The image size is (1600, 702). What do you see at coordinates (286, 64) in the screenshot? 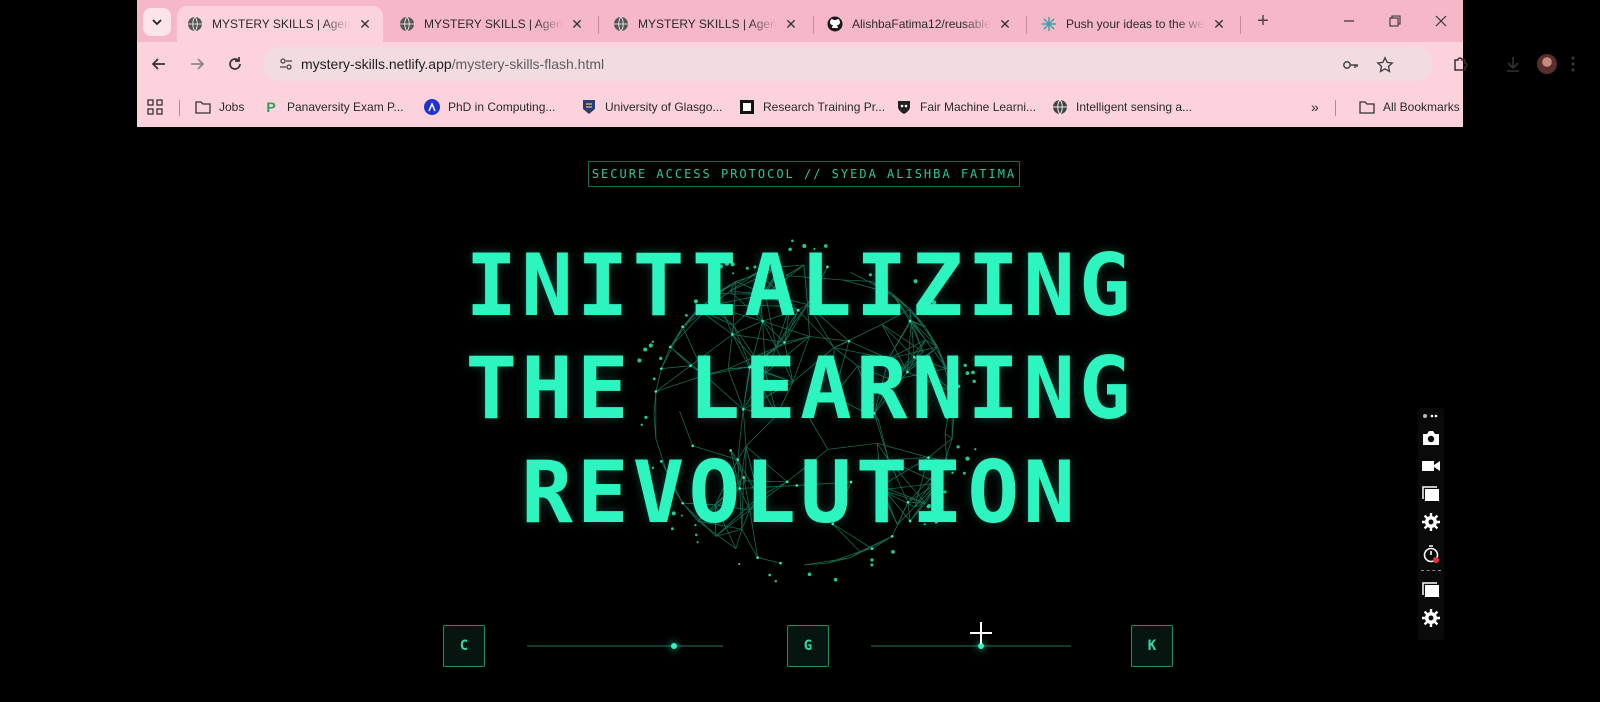
I see `site-info-icon` at bounding box center [286, 64].